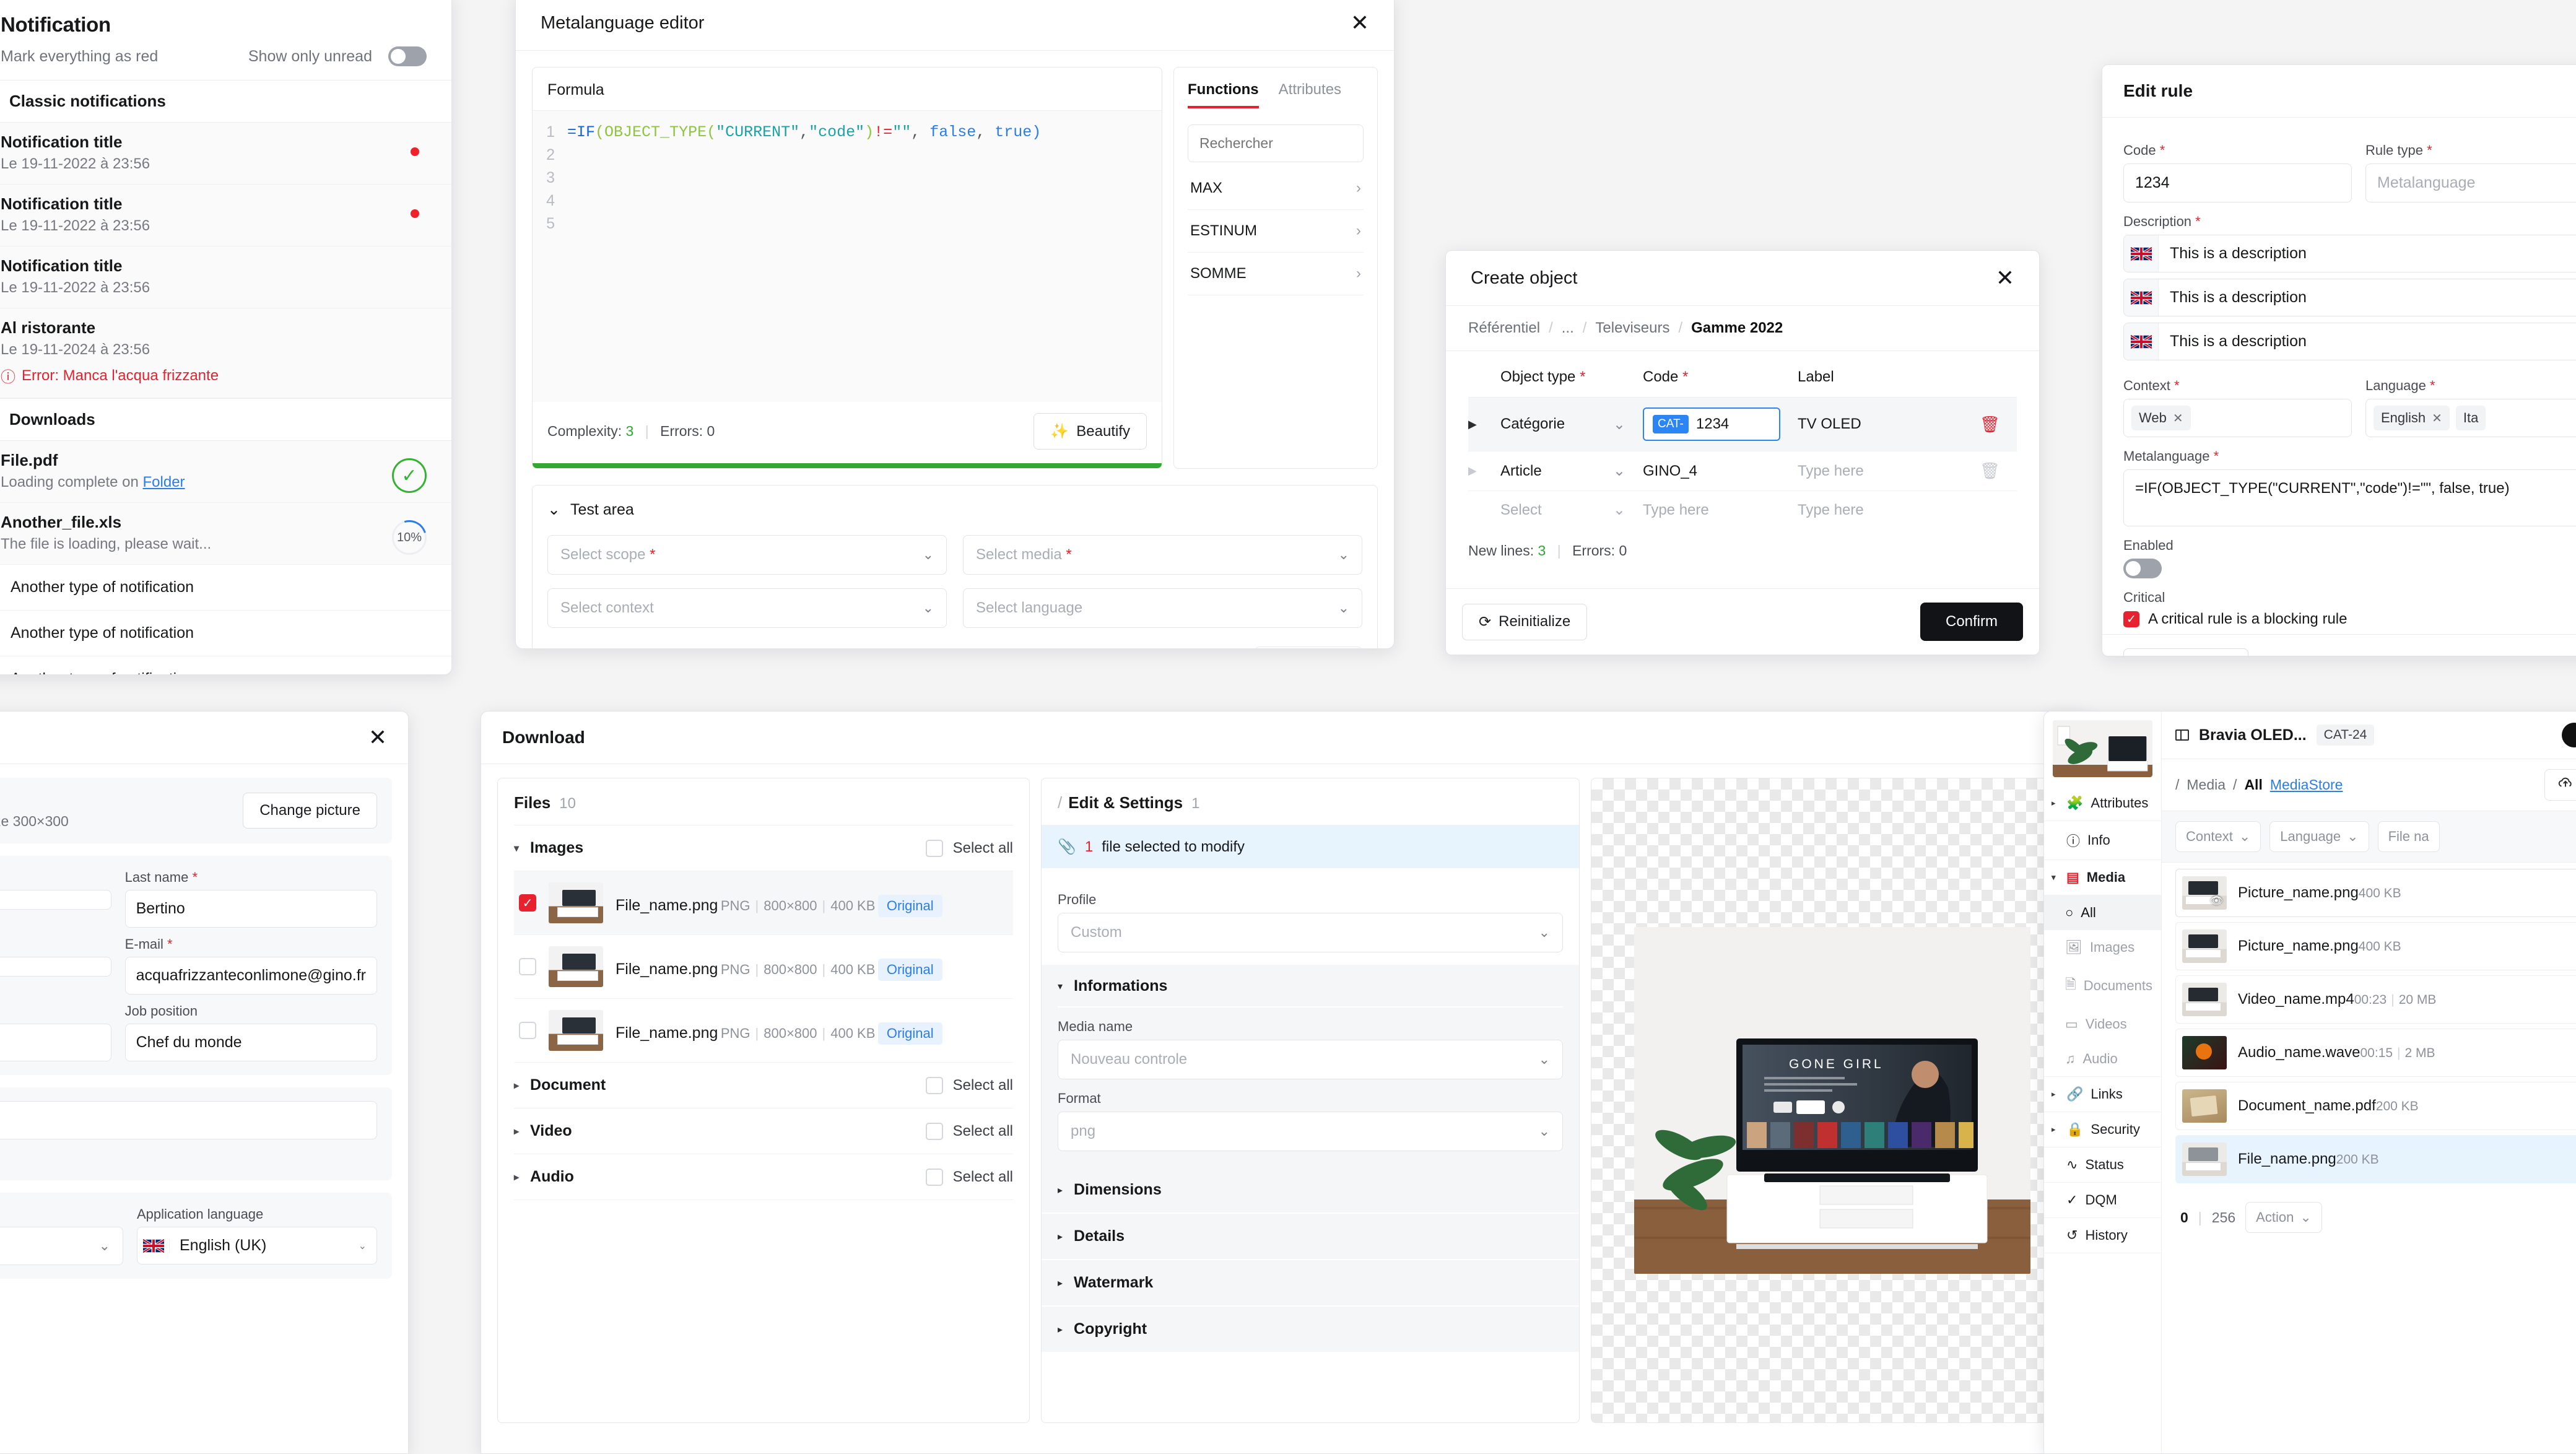 This screenshot has height=1454, width=2576. Describe the element at coordinates (2102, 986) in the screenshot. I see `sidebar-item-documents: 🗎 Documents` at that location.